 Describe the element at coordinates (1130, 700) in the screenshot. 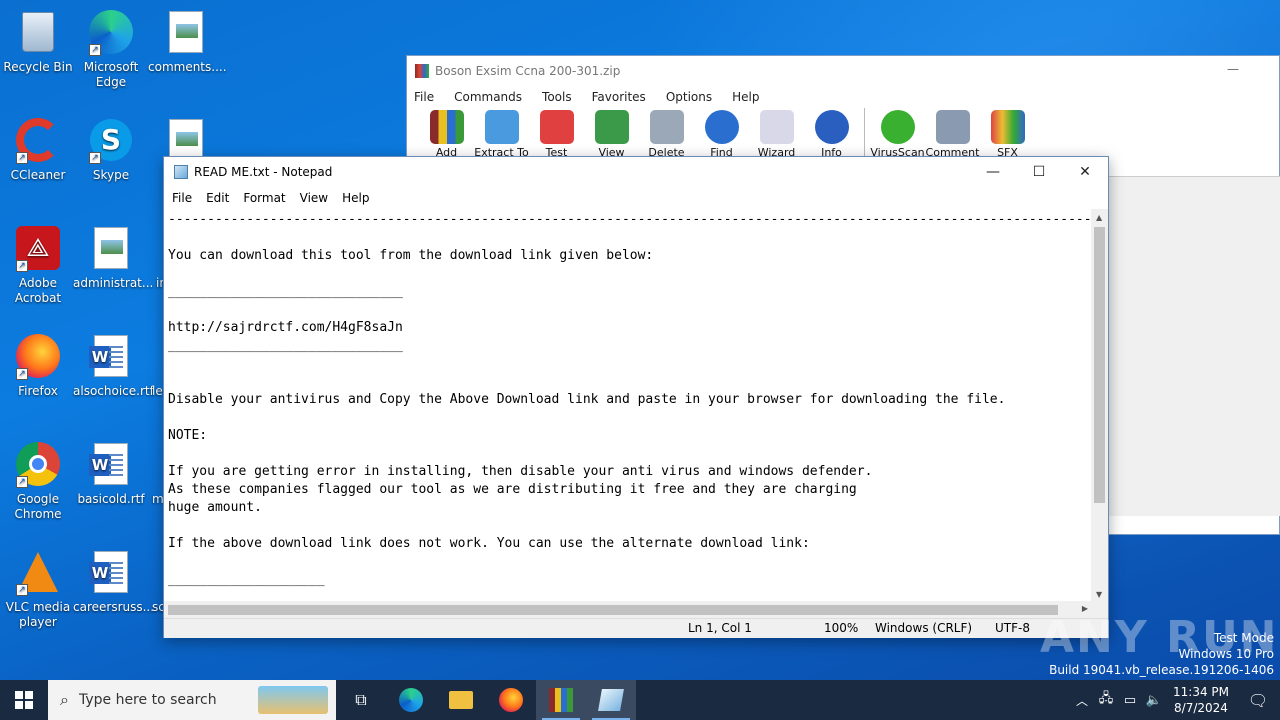

I see `monitor-icon: ▭` at that location.